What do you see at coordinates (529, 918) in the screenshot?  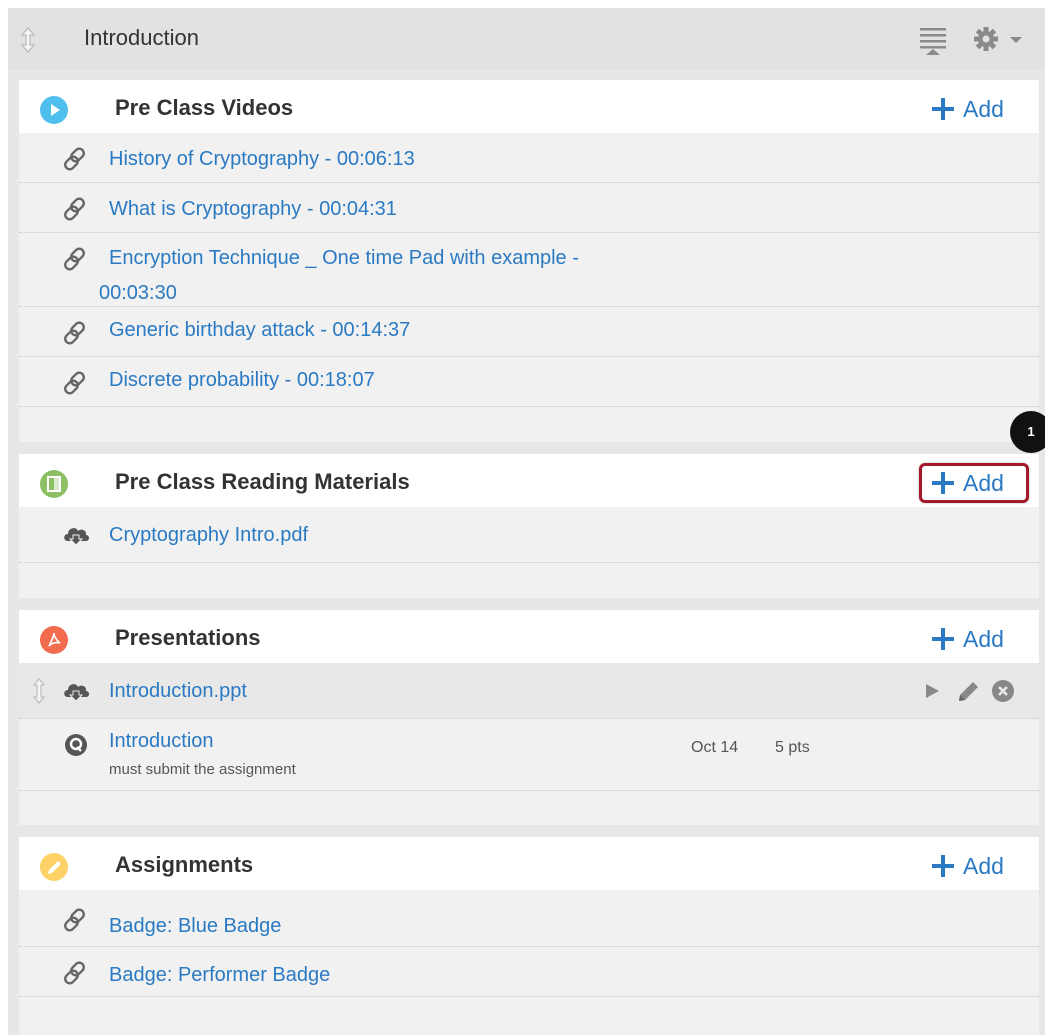 I see `list-item: Badge: Blue Badge` at bounding box center [529, 918].